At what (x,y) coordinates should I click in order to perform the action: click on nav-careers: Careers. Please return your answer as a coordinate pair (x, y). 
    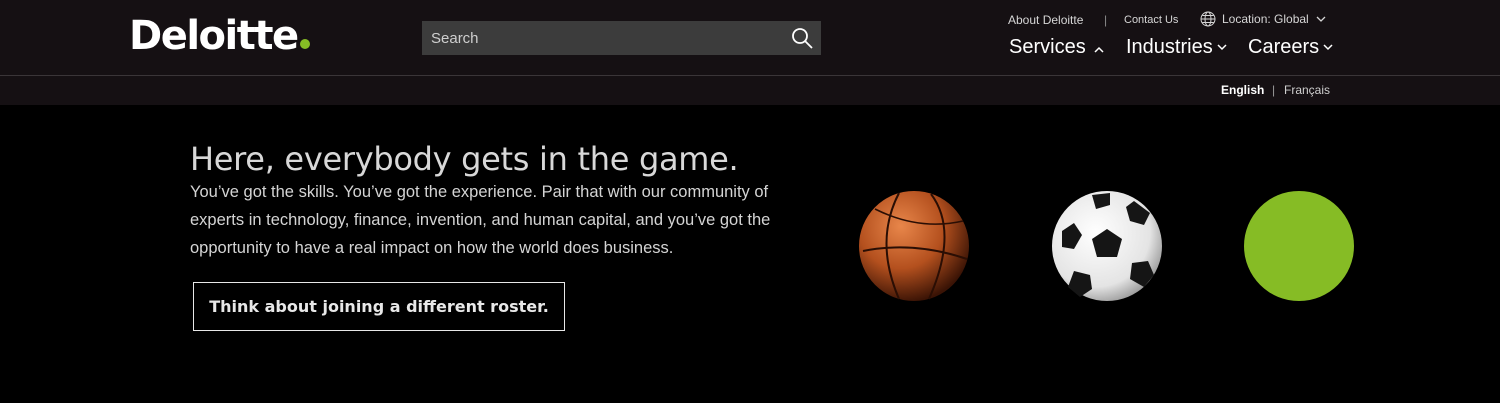
    Looking at the image, I should click on (1290, 47).